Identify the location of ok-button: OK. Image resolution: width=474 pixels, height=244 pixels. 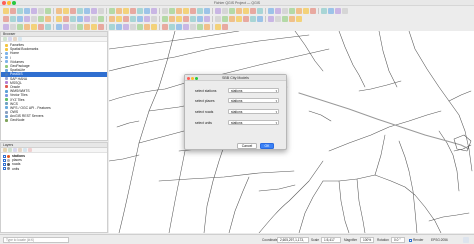
(267, 146).